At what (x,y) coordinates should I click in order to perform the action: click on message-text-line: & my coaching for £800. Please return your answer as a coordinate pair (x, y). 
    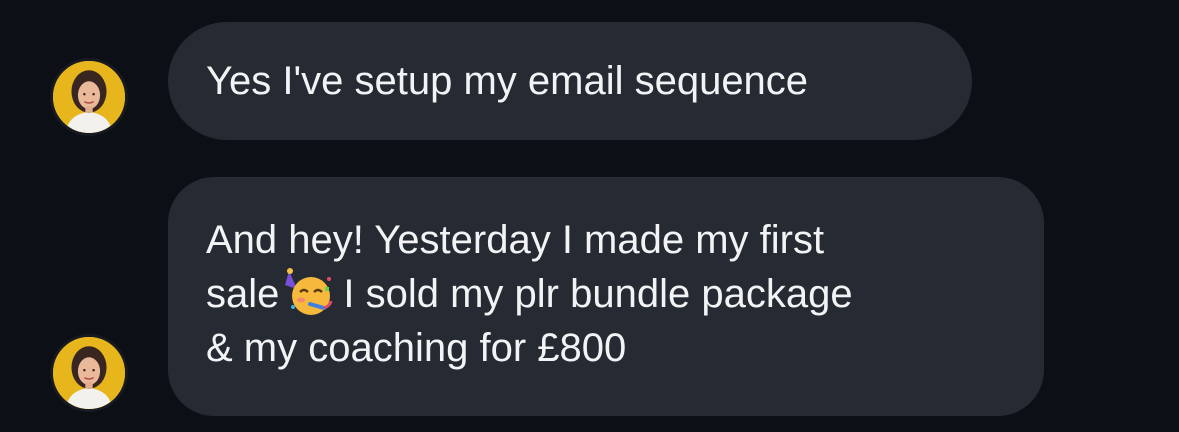
    Looking at the image, I should click on (416, 348).